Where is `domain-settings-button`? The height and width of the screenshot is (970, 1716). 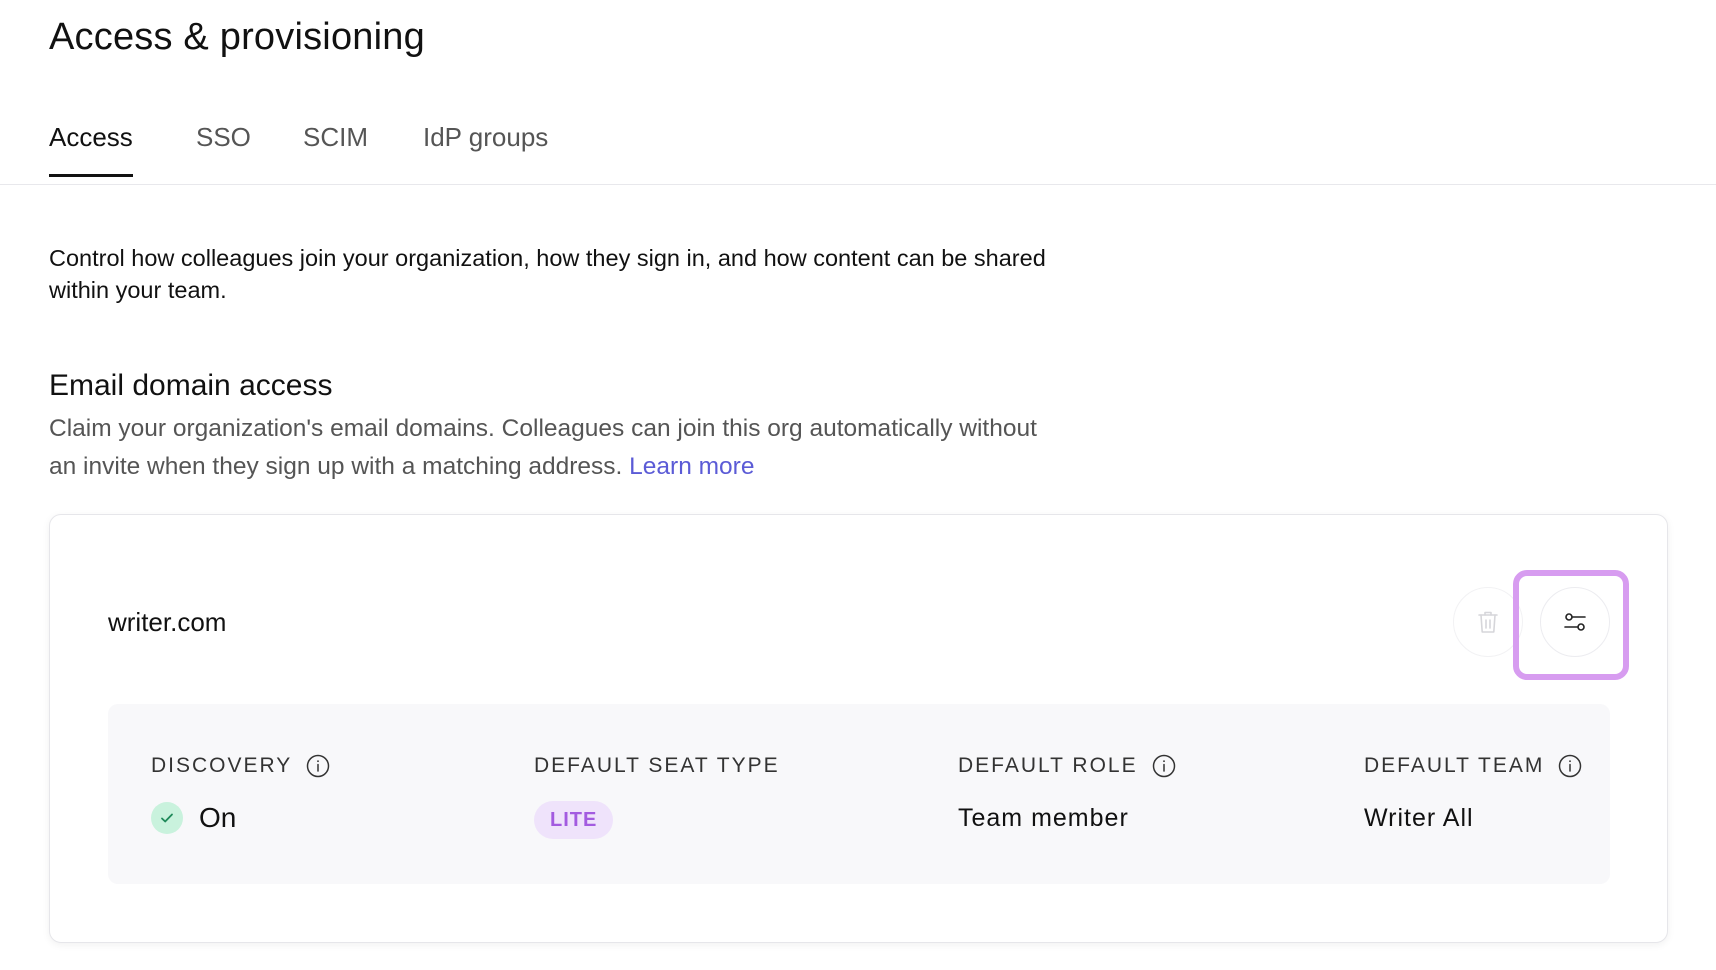 domain-settings-button is located at coordinates (1575, 622).